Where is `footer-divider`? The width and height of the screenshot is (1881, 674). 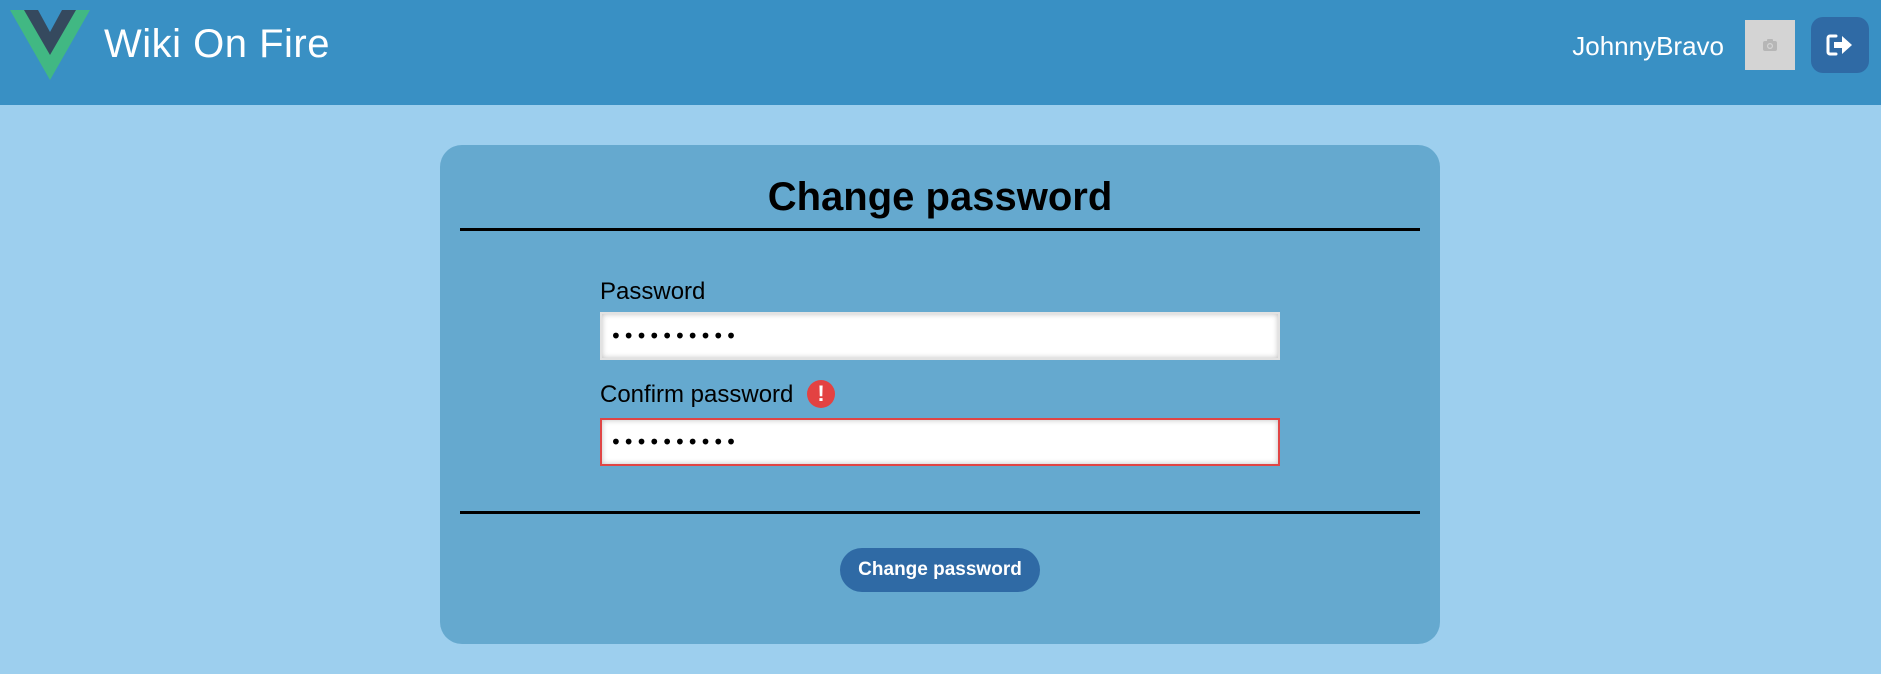 footer-divider is located at coordinates (940, 512).